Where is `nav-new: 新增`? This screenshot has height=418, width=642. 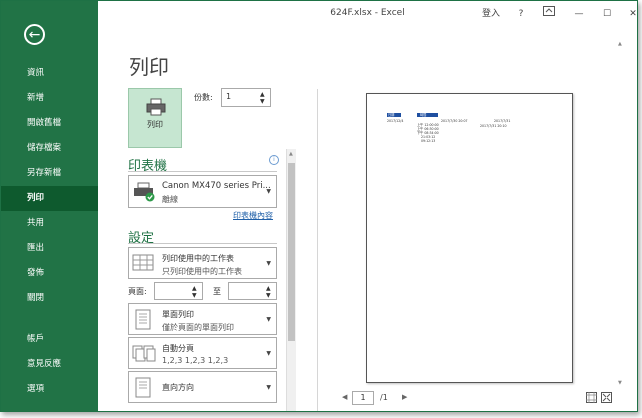
nav-new: 新增 is located at coordinates (49, 98).